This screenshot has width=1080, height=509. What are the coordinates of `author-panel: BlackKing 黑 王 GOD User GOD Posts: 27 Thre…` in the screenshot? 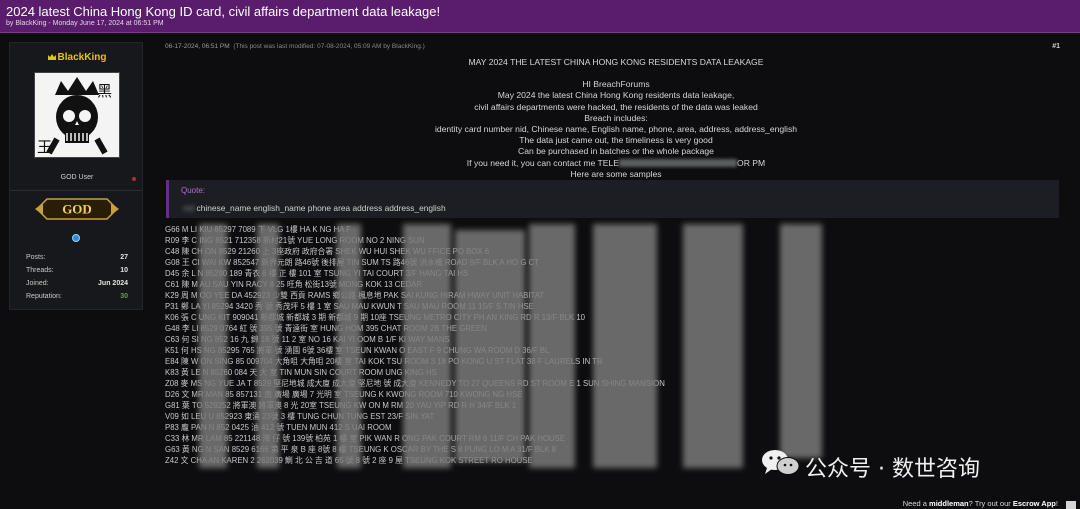 It's located at (76, 176).